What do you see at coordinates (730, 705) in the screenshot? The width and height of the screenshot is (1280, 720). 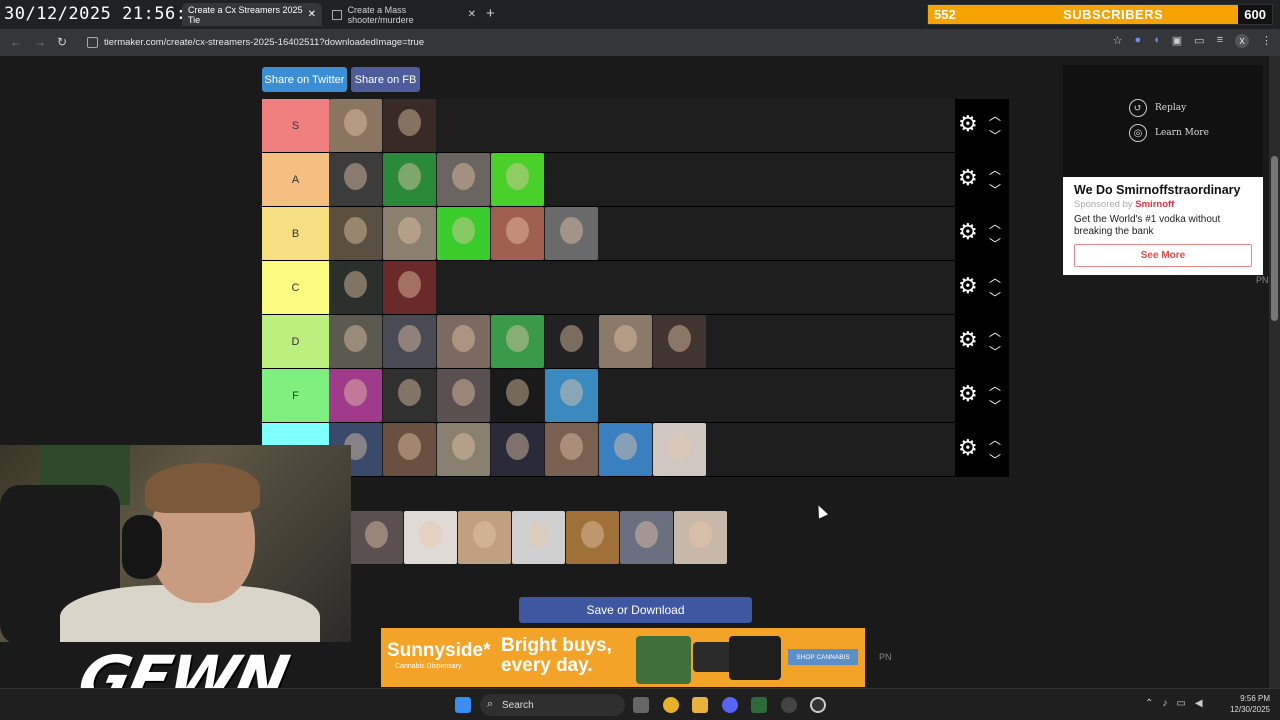 I see `discord-icon` at bounding box center [730, 705].